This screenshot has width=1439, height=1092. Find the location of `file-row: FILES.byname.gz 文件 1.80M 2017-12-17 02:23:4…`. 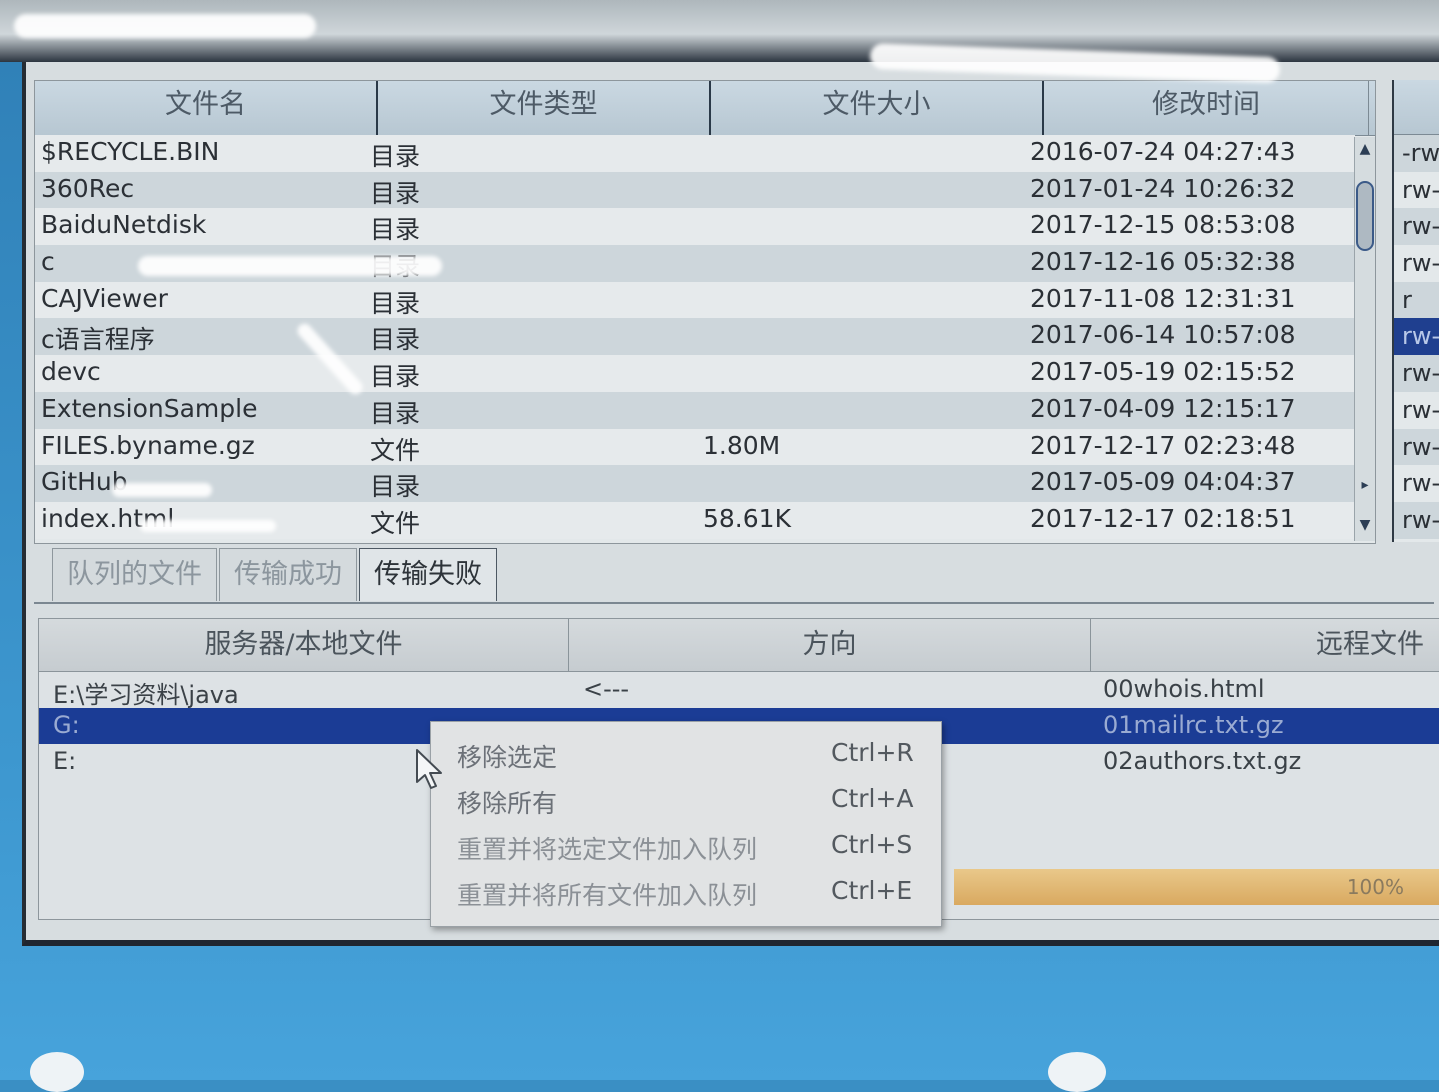

file-row: FILES.byname.gz 文件 1.80M 2017-12-17 02:23:4… is located at coordinates (695, 447).